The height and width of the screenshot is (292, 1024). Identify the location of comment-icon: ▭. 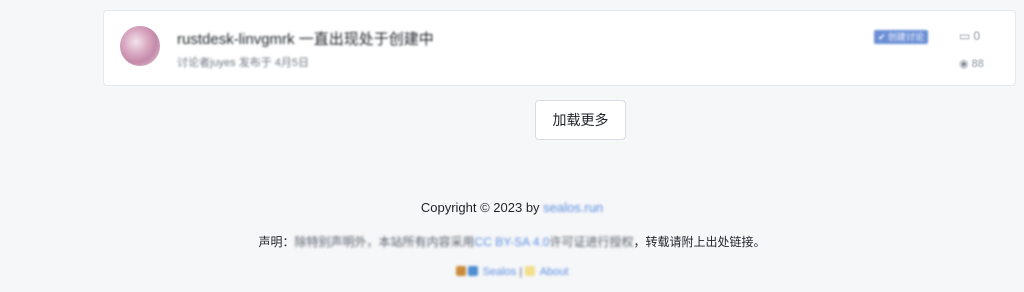
(965, 36).